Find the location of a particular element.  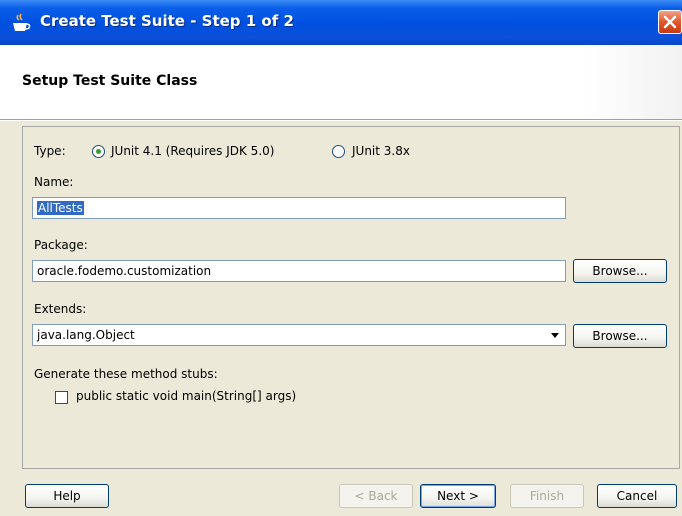

package-value: oracle.fodemo.customization is located at coordinates (124, 271).